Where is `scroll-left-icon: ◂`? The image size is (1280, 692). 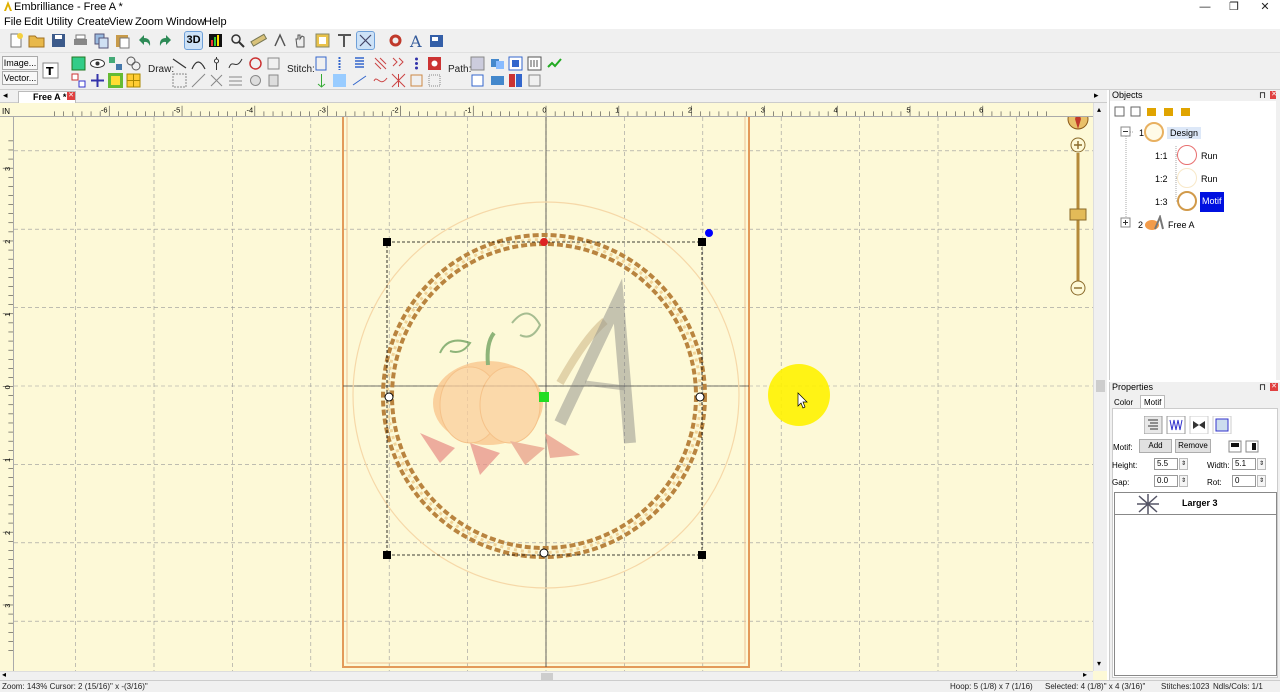
scroll-left-icon: ◂ is located at coordinates (4, 674).